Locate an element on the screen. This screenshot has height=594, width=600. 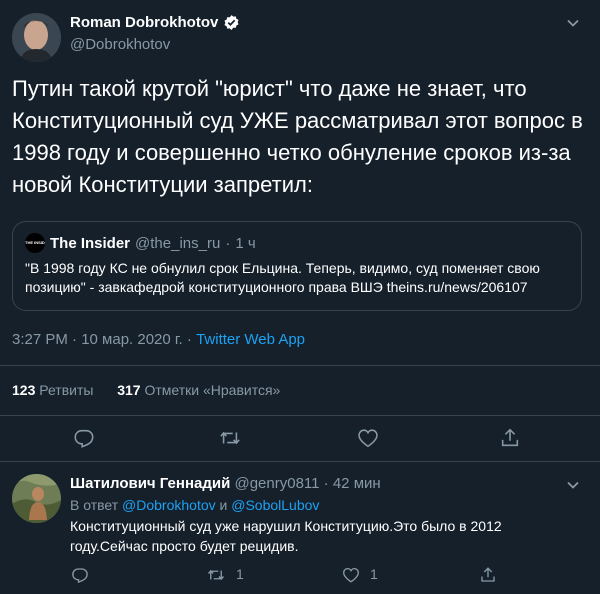
likes-count: 317 is located at coordinates (128, 390).